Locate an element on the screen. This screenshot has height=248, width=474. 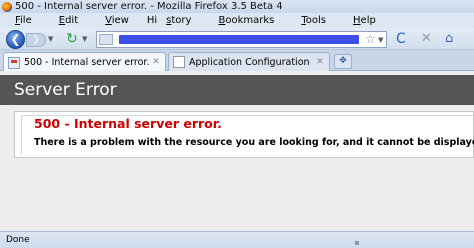
menu-bookmarks: Bookmarks is located at coordinates (246, 20).